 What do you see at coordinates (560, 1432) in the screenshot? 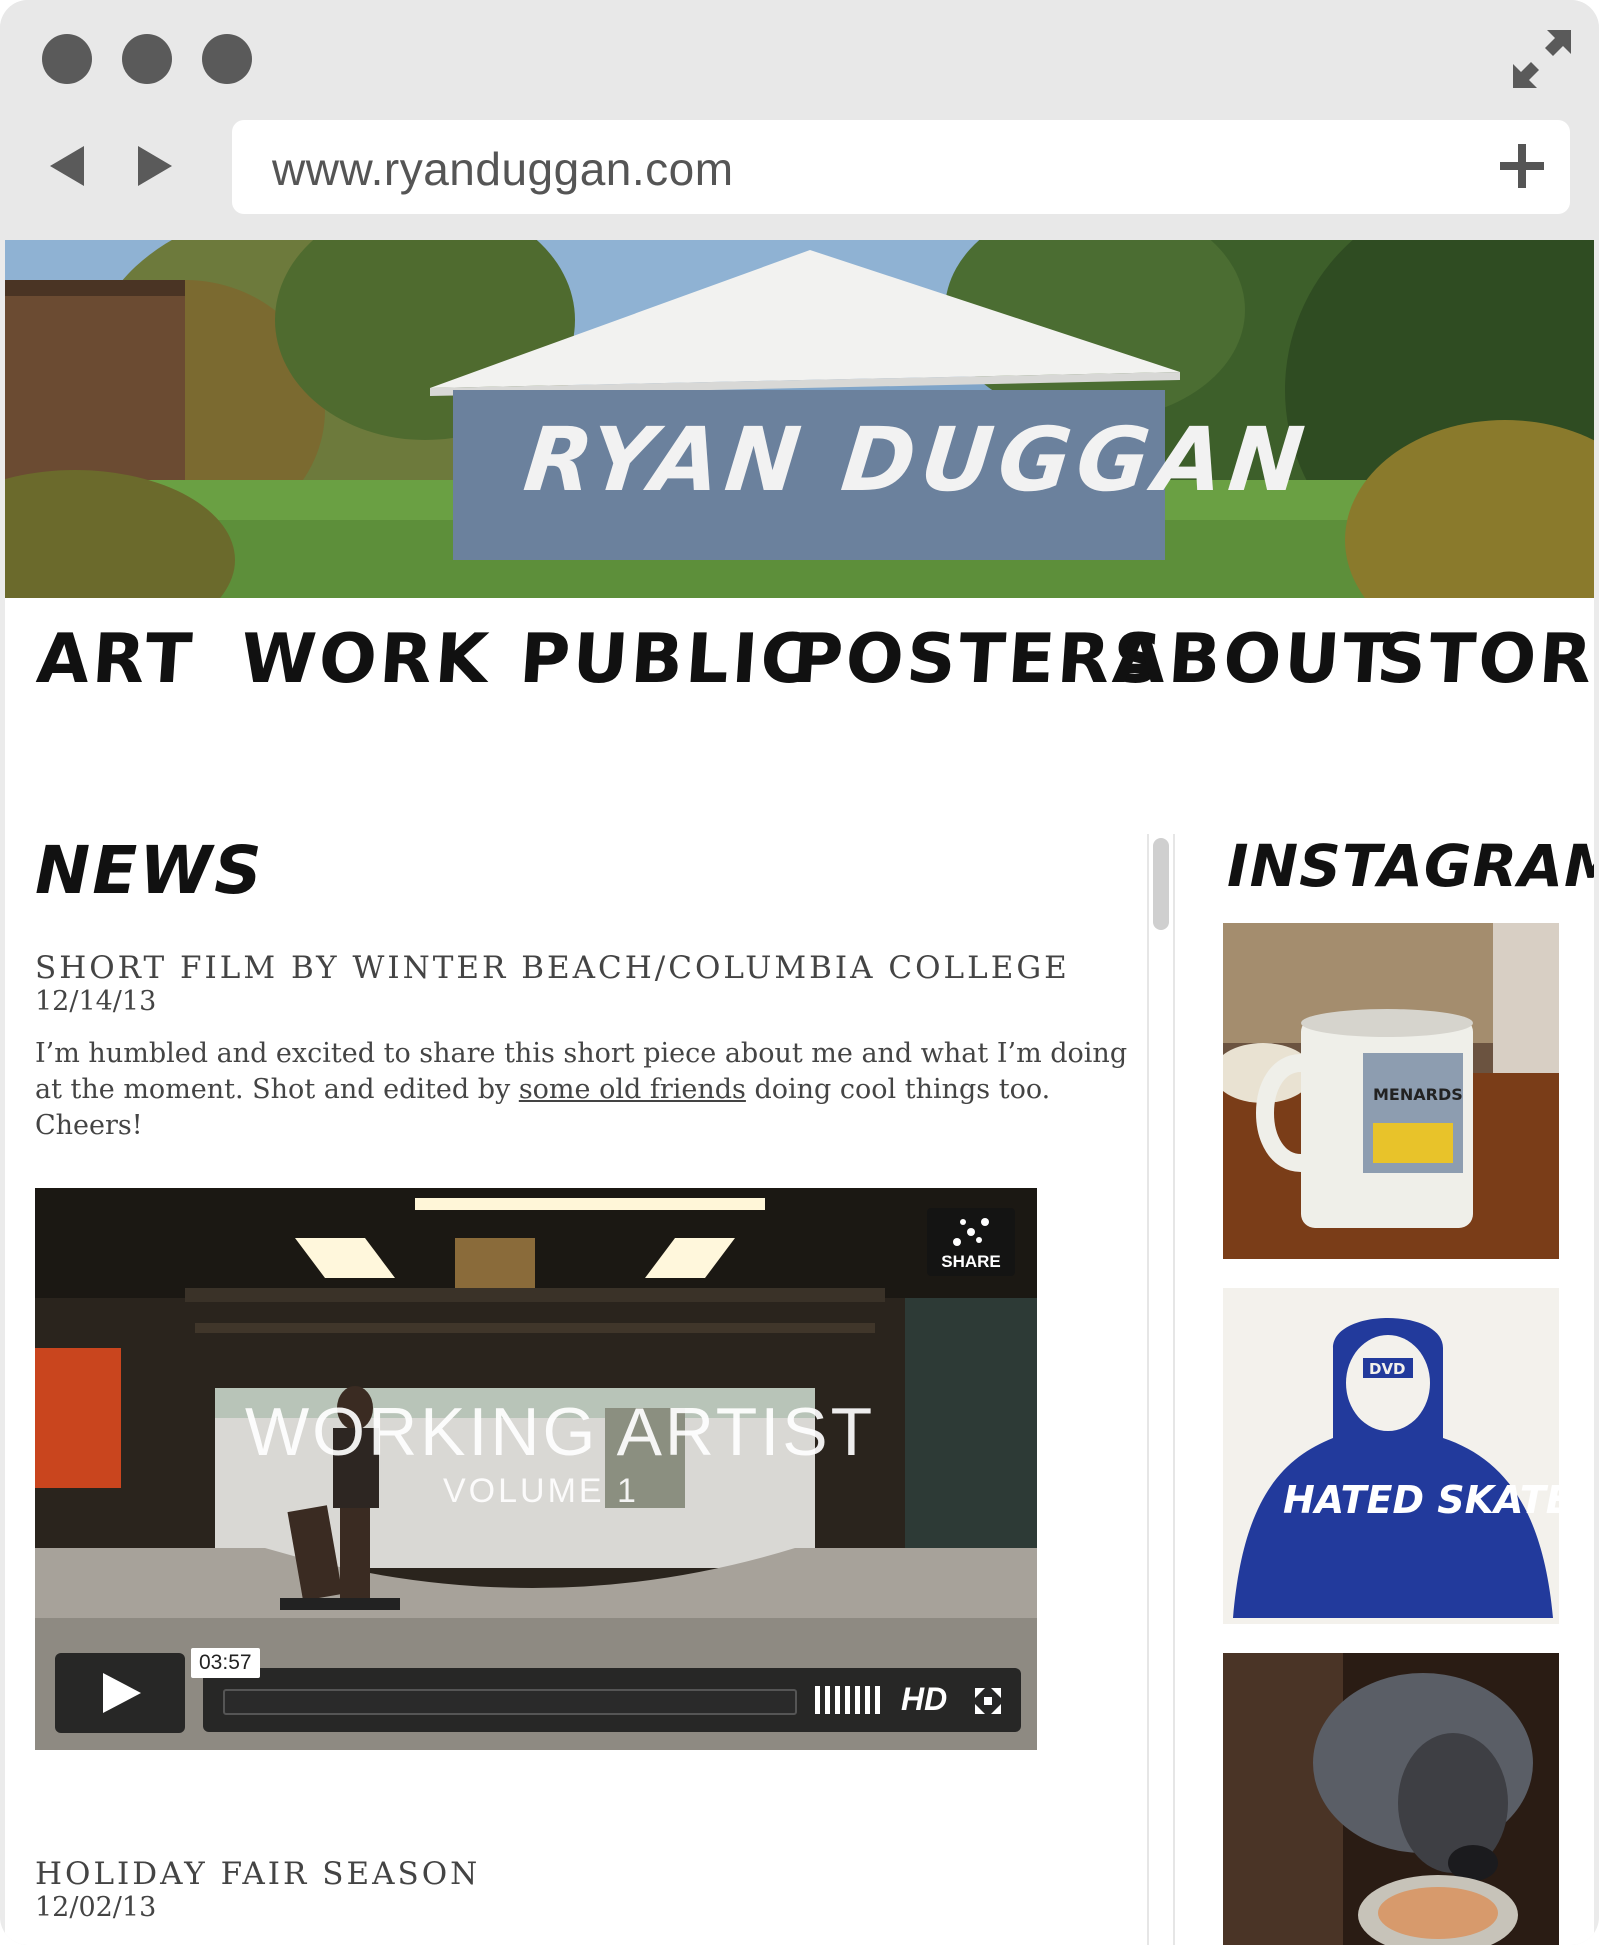
I see `video-title: WORKING ARTIST` at bounding box center [560, 1432].